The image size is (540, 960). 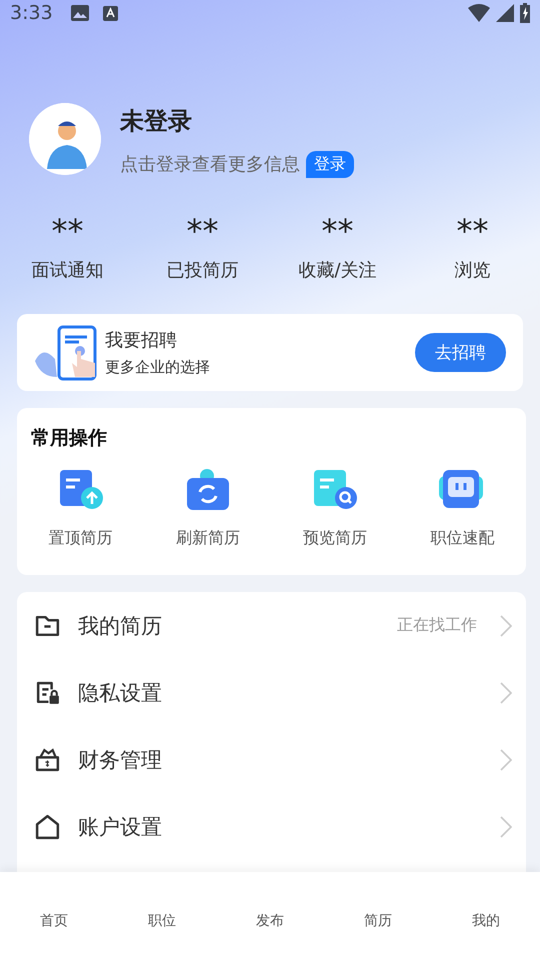 What do you see at coordinates (337, 270) in the screenshot?
I see `stat-label: 收藏/关注` at bounding box center [337, 270].